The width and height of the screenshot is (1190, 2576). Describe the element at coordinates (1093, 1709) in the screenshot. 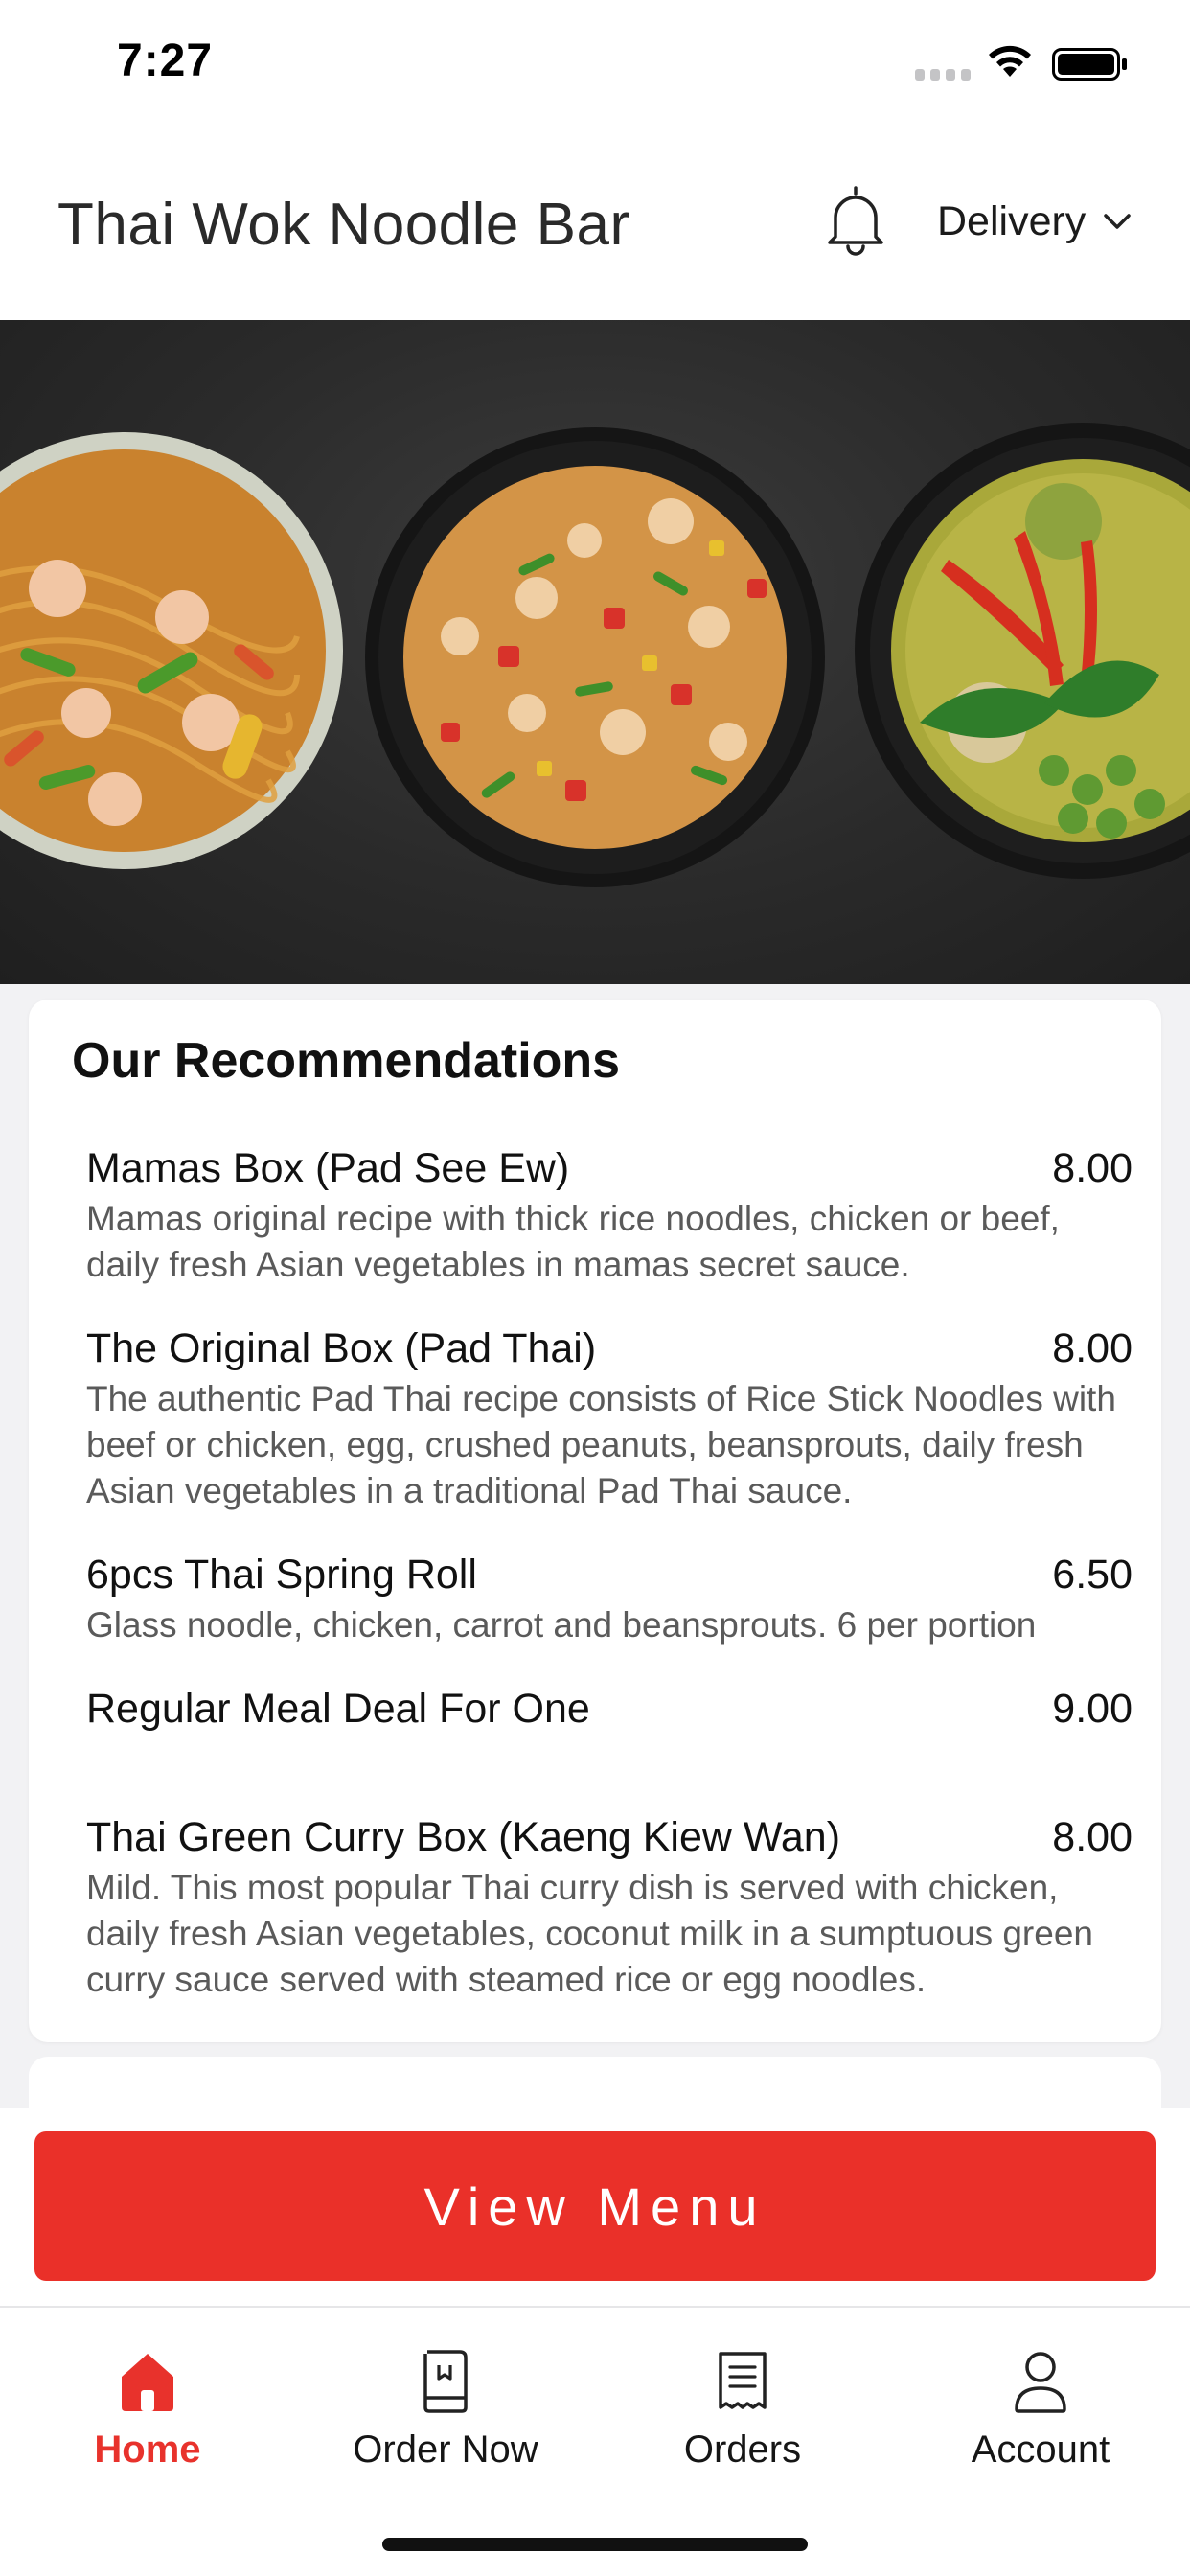

I see `menu-item-price: 9.00` at that location.